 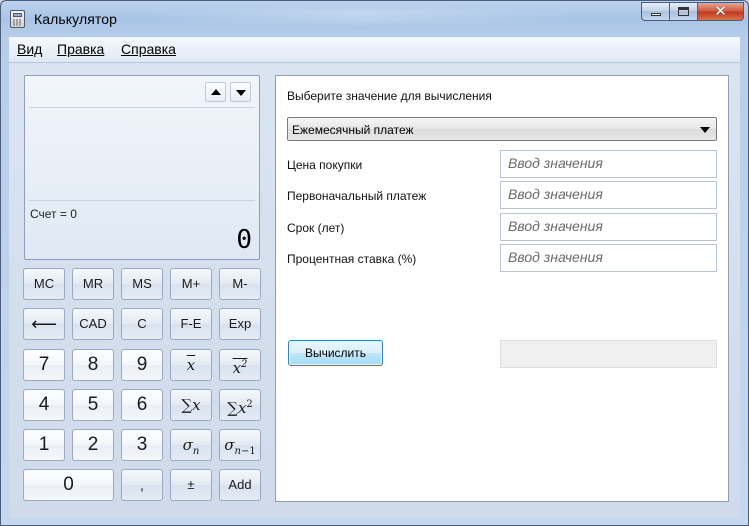 I want to click on m-minus-button: M-, so click(x=240, y=284).